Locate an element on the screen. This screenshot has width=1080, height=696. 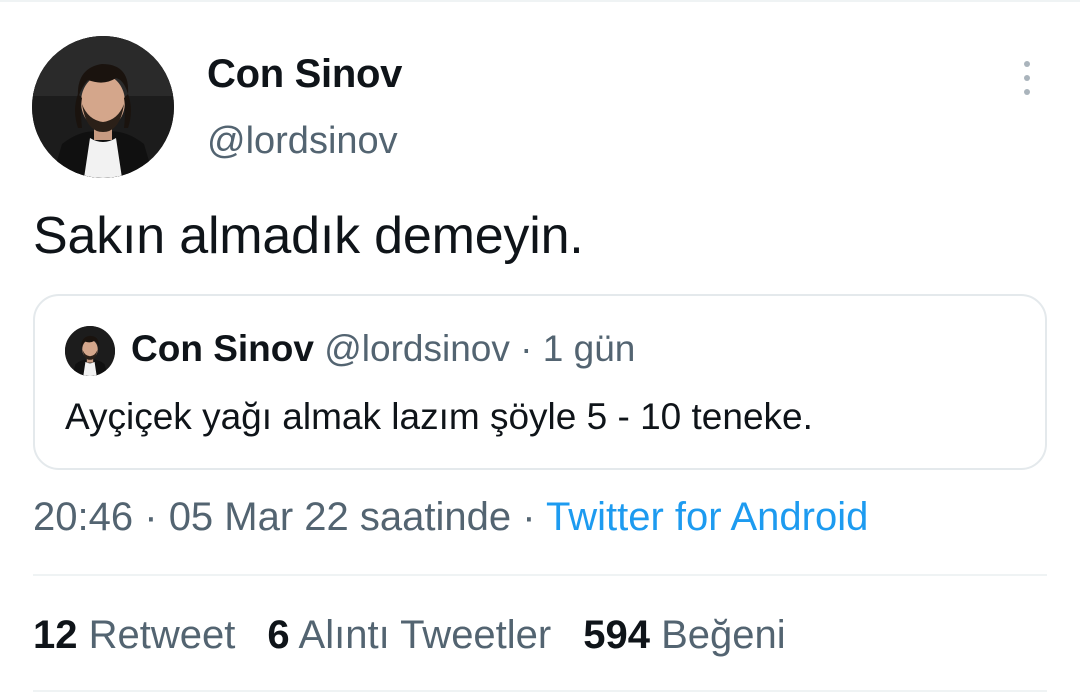
tweet-stats: 12 Retweet 6 Alıntı Tweetler 594 Beğeni is located at coordinates (425, 635).